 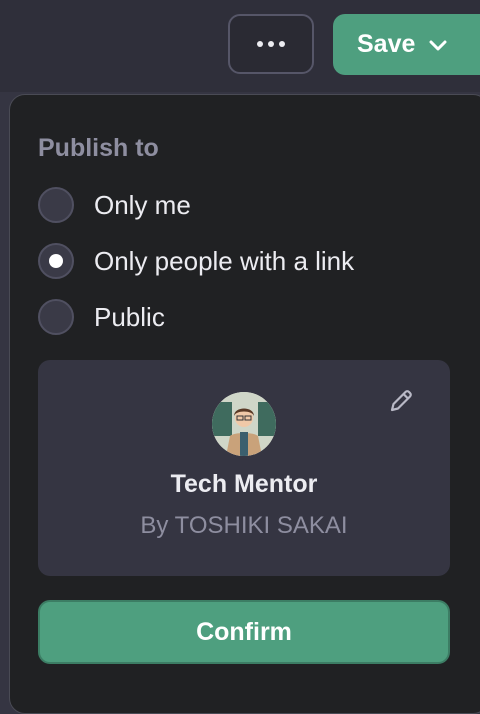 I want to click on ellipsis-icon, so click(x=271, y=44).